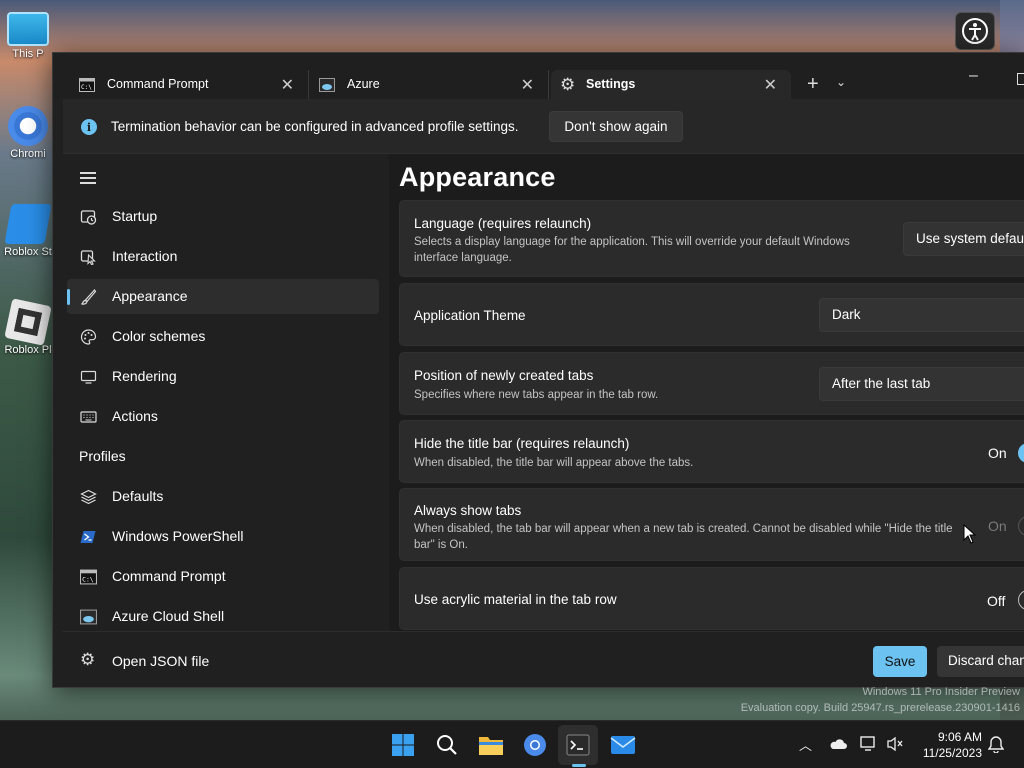 This screenshot has width=1024, height=768. I want to click on volume-muted-icon, so click(895, 744).